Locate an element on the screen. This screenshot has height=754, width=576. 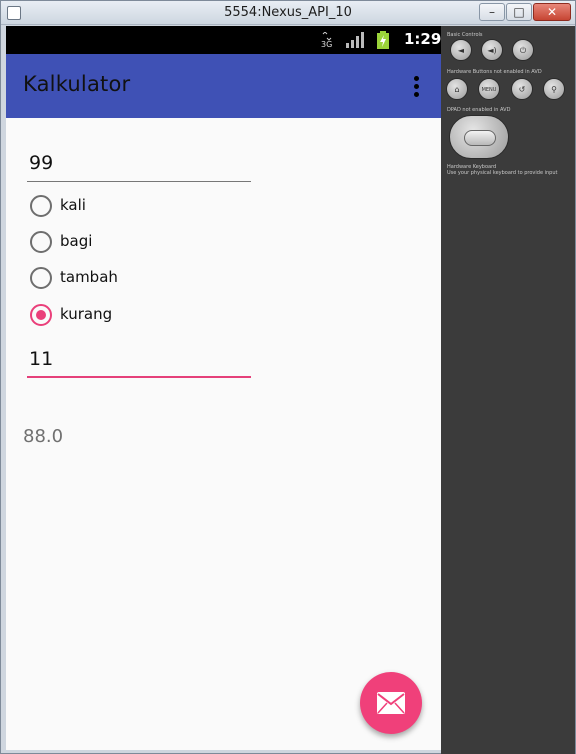
overflow-menu-icon is located at coordinates (416, 87).